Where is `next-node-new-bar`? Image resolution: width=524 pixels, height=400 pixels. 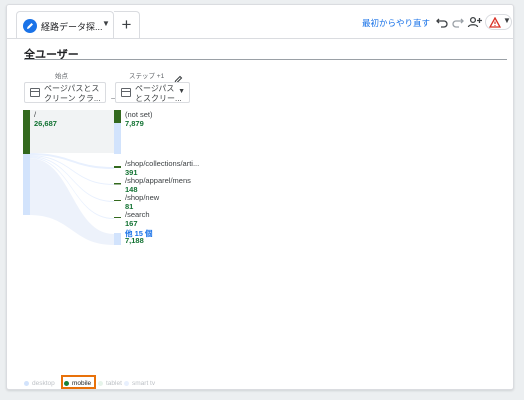
next-node-new-bar is located at coordinates (117, 200).